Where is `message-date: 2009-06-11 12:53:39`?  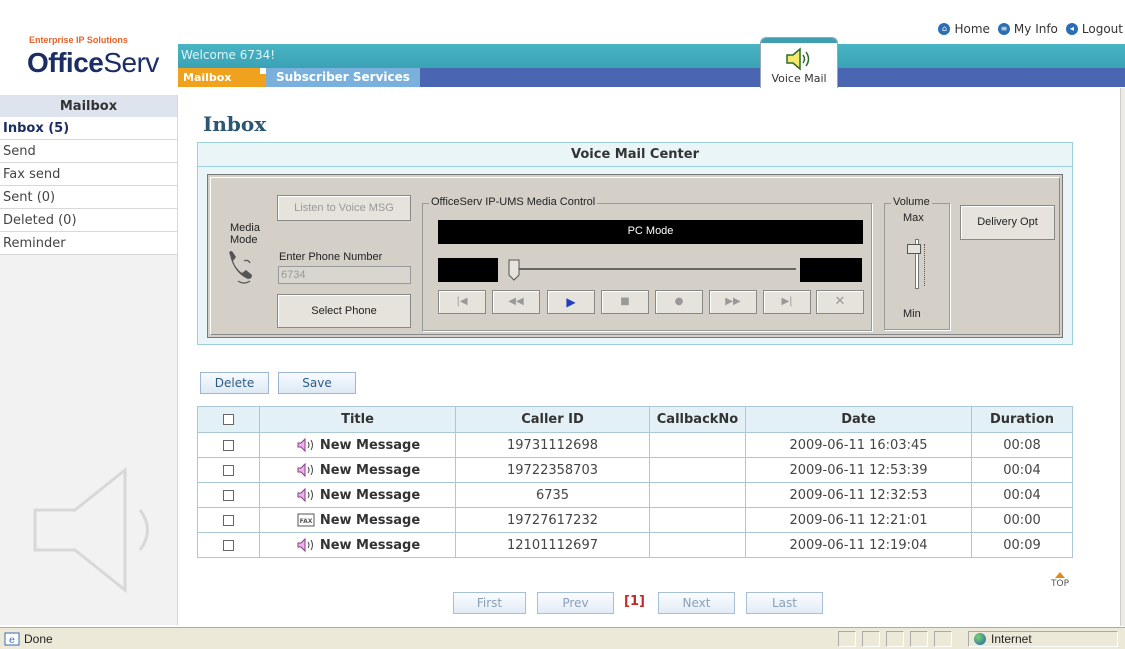
message-date: 2009-06-11 12:53:39 is located at coordinates (858, 470).